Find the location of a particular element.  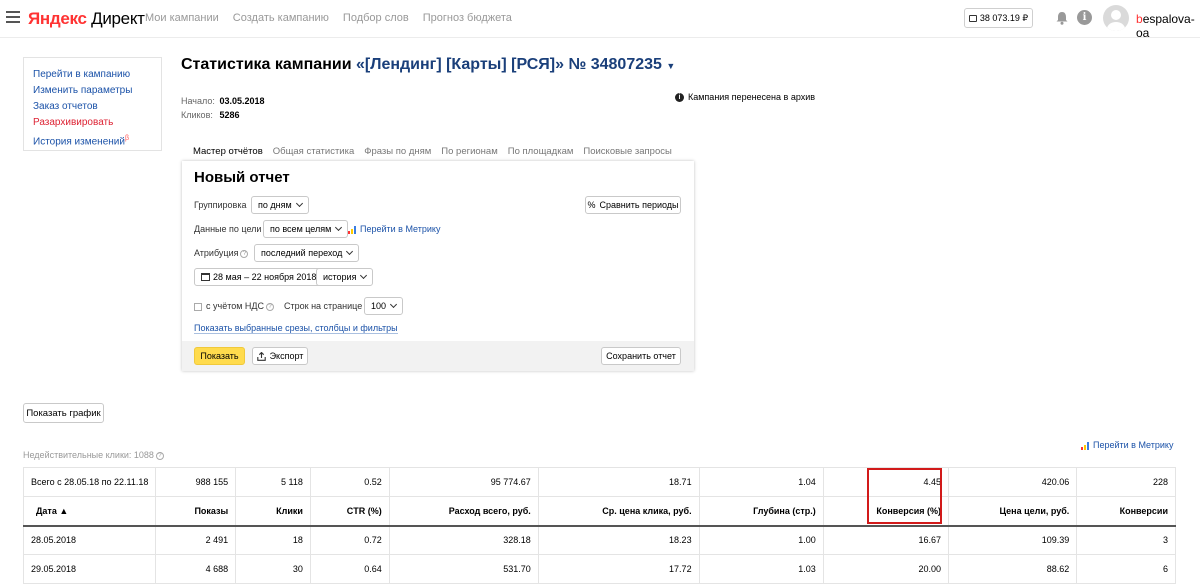

metrika-link-table: Перейти в Метрику is located at coordinates (1127, 445).